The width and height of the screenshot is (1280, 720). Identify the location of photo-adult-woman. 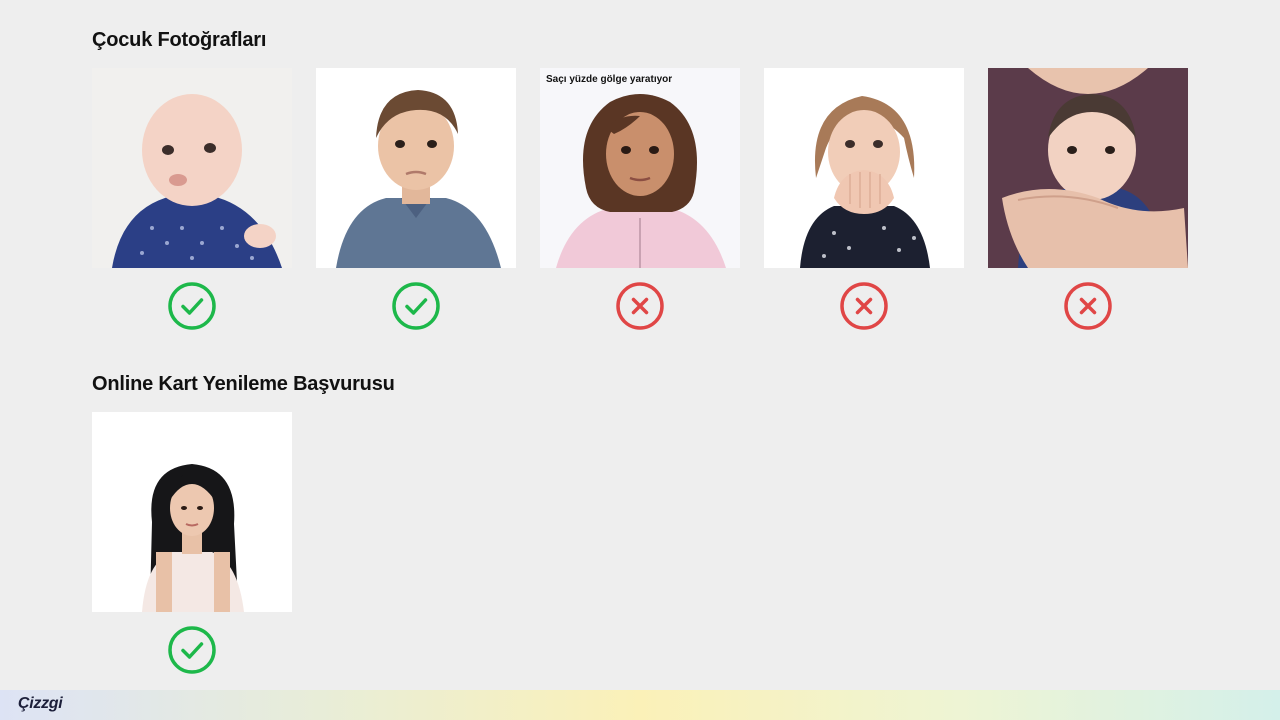
(192, 512).